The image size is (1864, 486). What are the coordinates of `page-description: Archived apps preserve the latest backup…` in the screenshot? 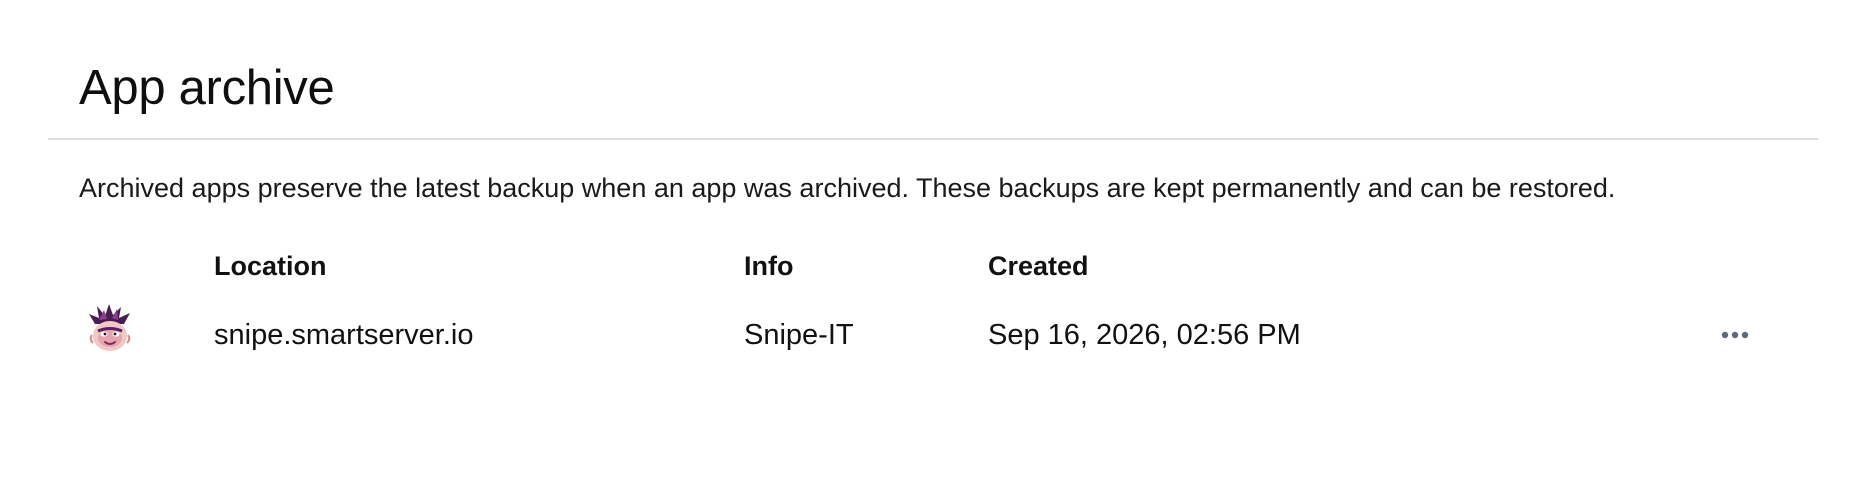 It's located at (847, 188).